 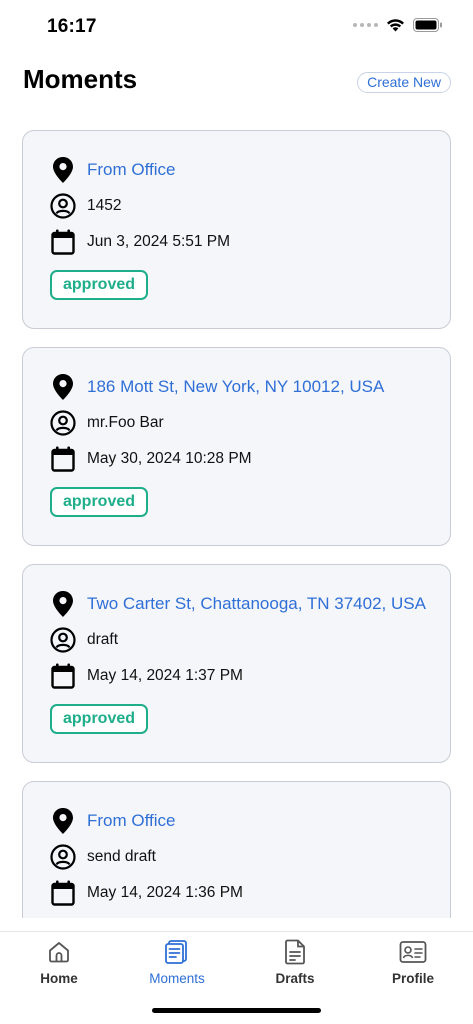 What do you see at coordinates (125, 422) in the screenshot?
I see `moment-user: mr.Foo Bar` at bounding box center [125, 422].